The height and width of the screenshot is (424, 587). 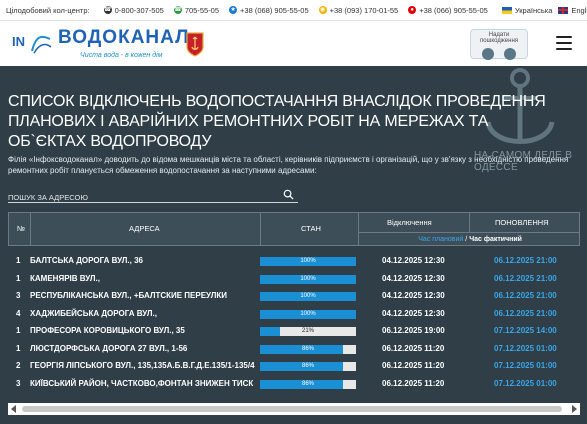 I want to click on phone-link-1: ☎ 0-800-307-505, so click(x=133, y=10).